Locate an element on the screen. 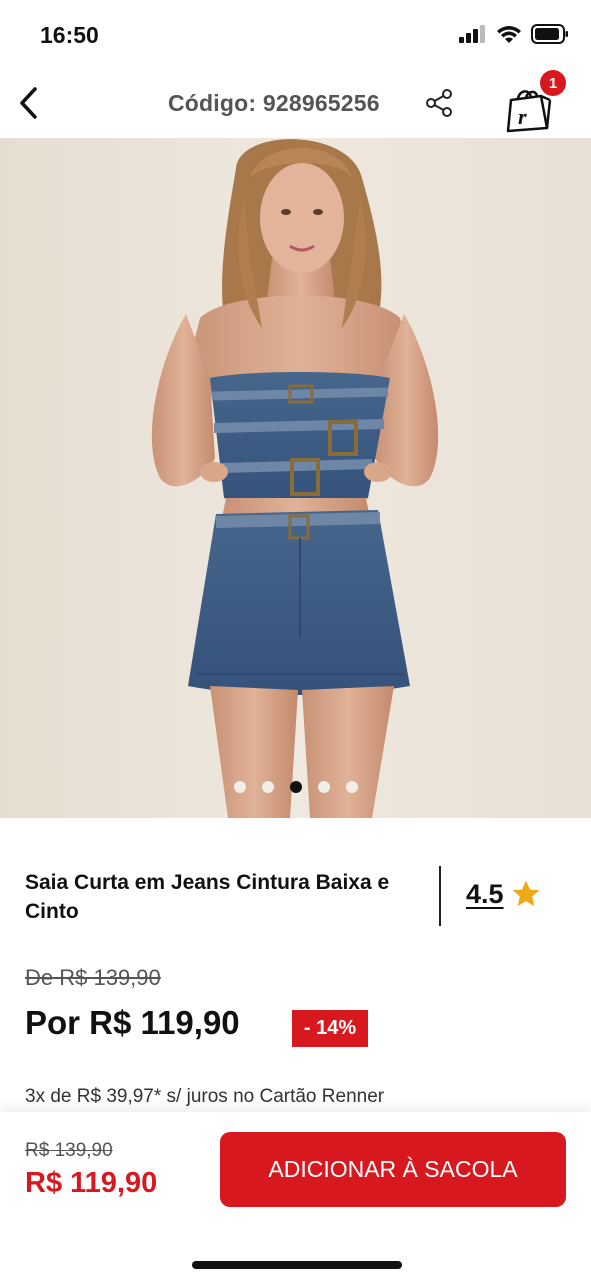 This screenshot has height=1280, width=591. add-to-bag-button: ADICIONAR À SACOLA is located at coordinates (393, 1169).